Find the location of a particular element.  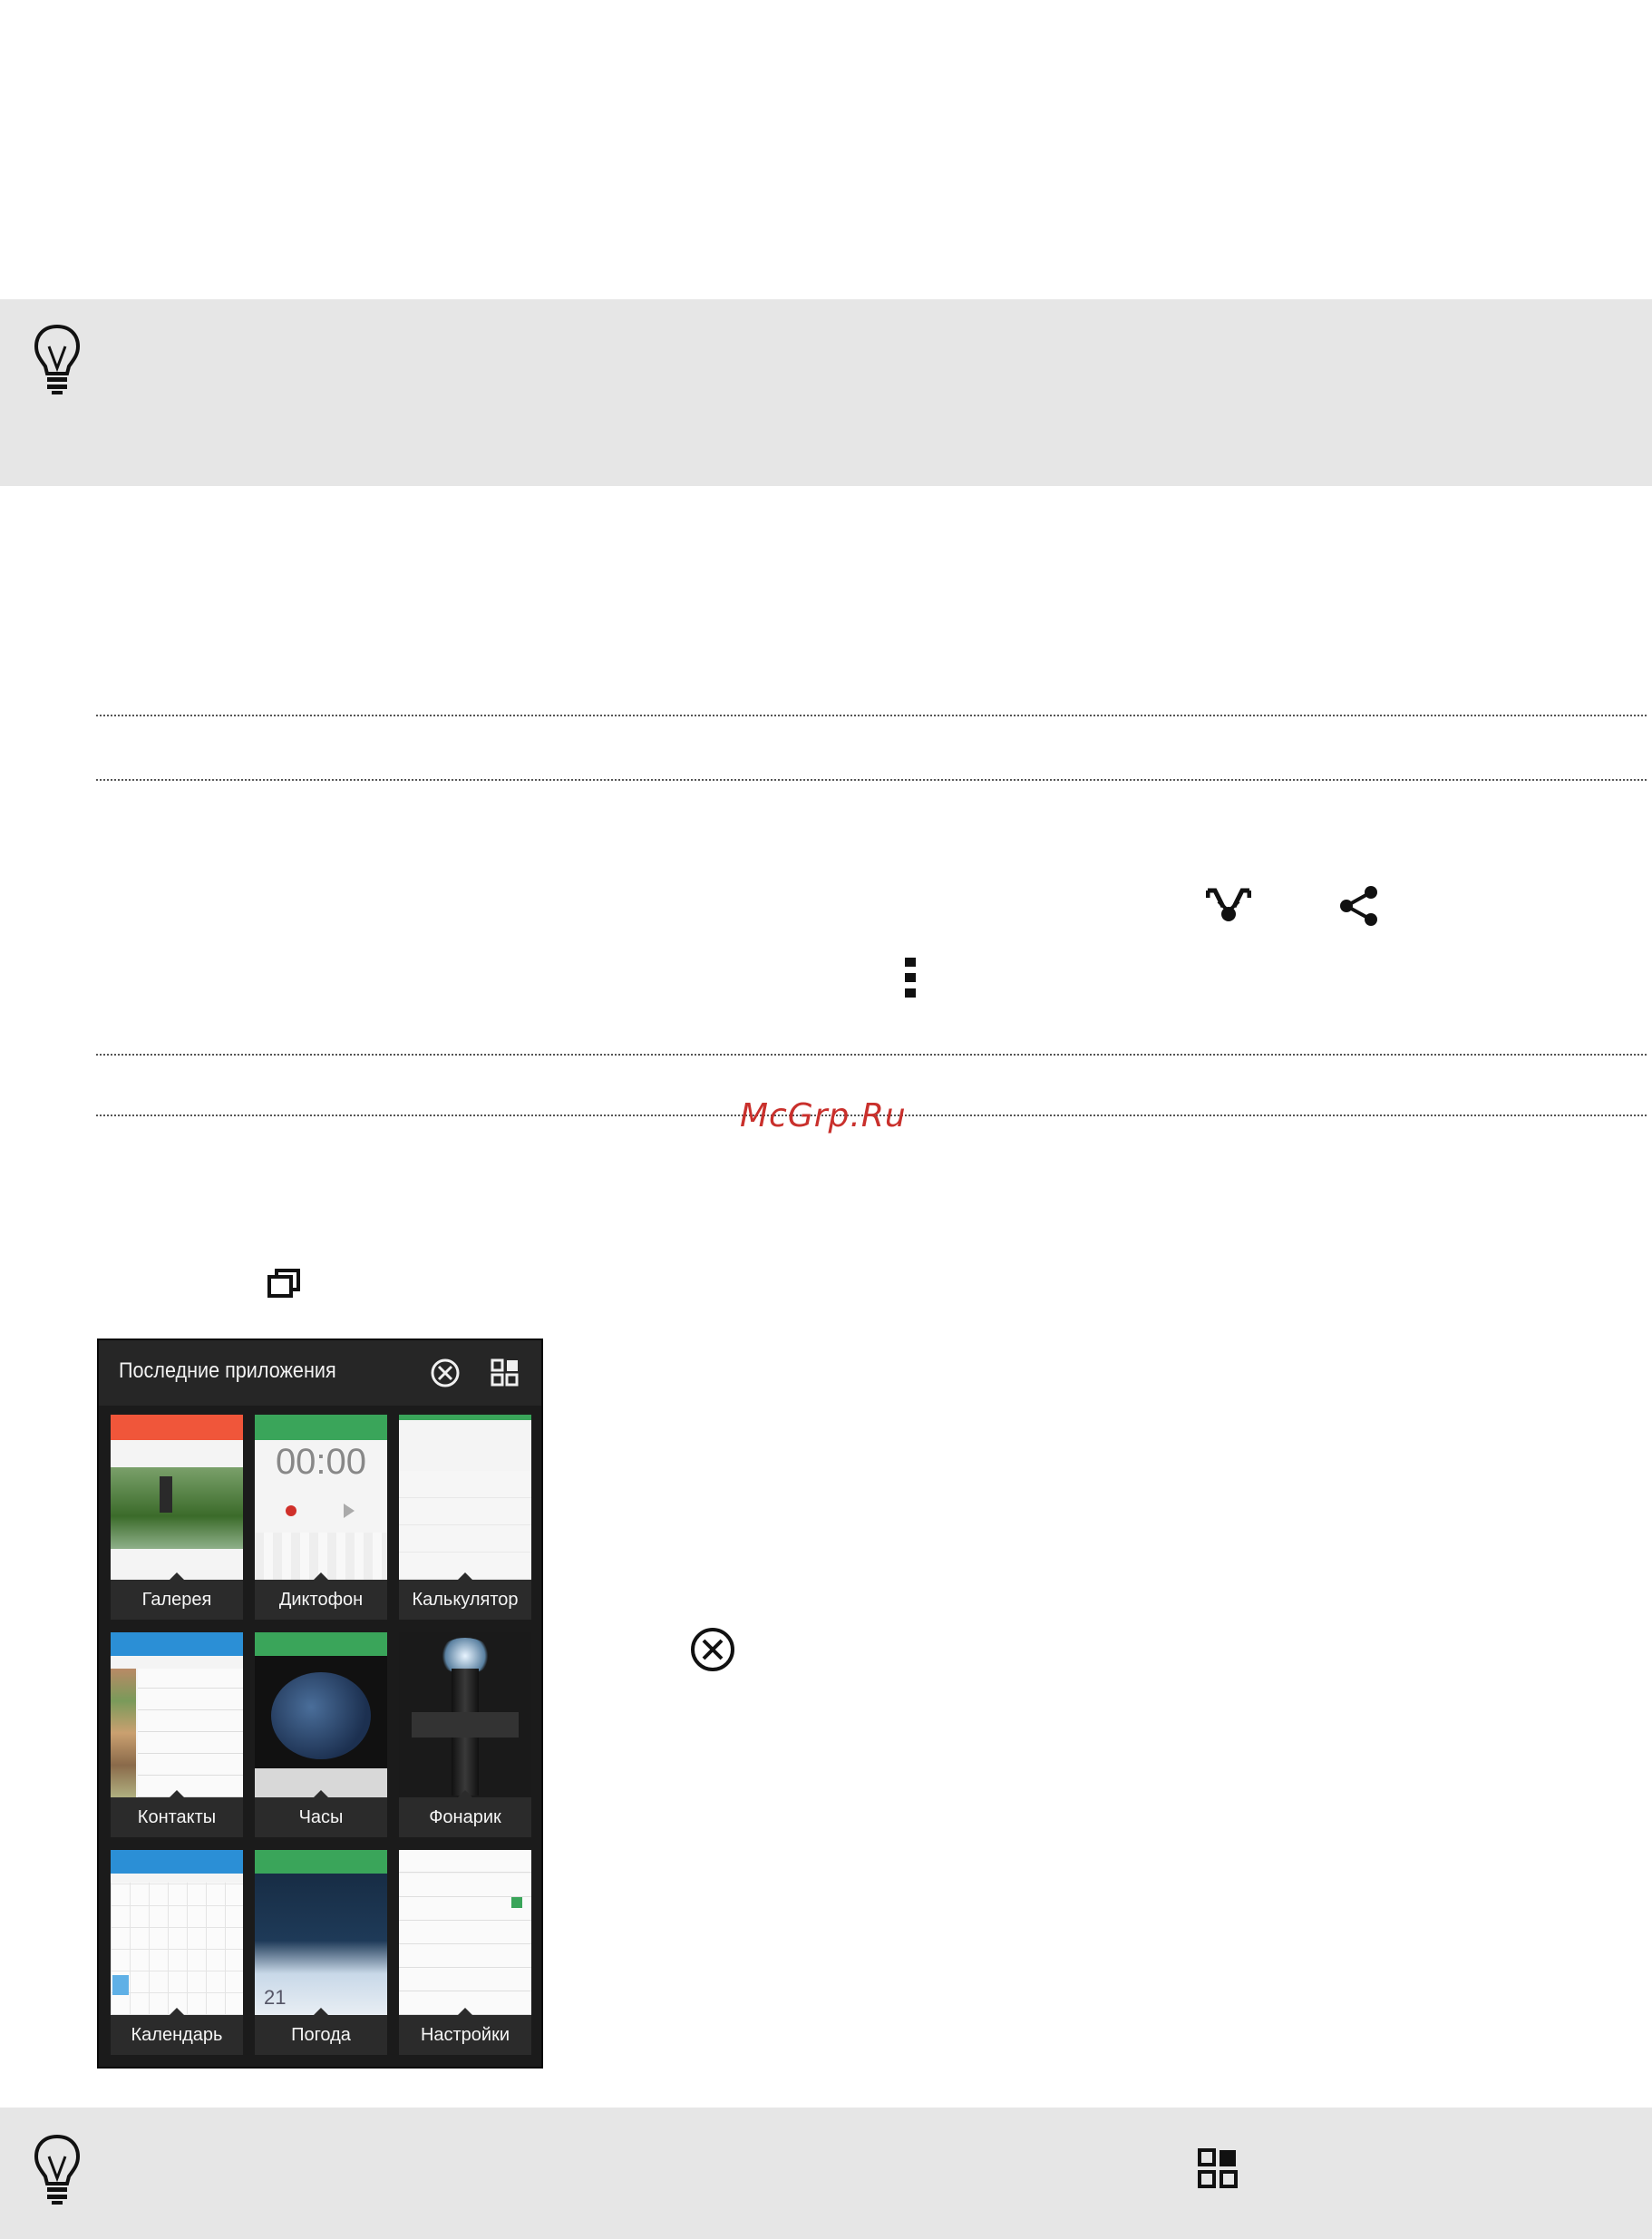

app-label: Часы is located at coordinates (321, 1817).